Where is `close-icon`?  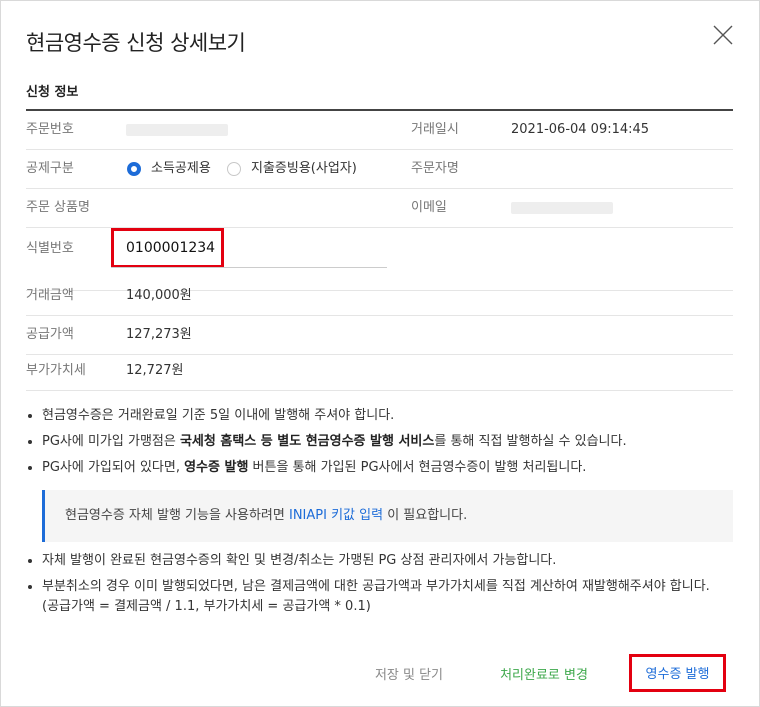 close-icon is located at coordinates (723, 35).